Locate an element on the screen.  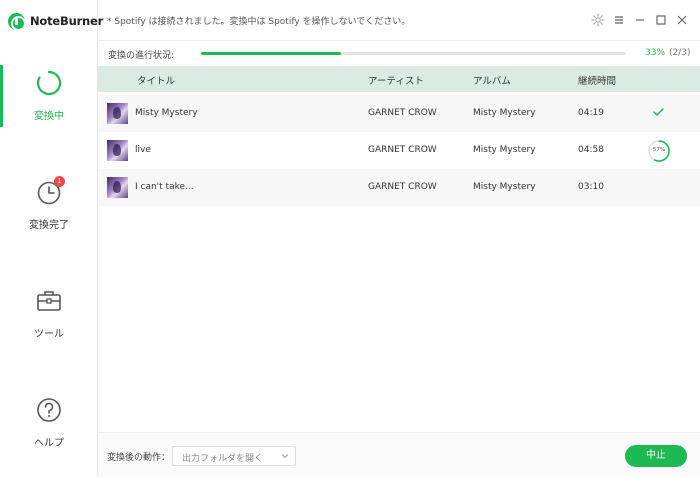
noteburner-logo-icon is located at coordinates (17, 21).